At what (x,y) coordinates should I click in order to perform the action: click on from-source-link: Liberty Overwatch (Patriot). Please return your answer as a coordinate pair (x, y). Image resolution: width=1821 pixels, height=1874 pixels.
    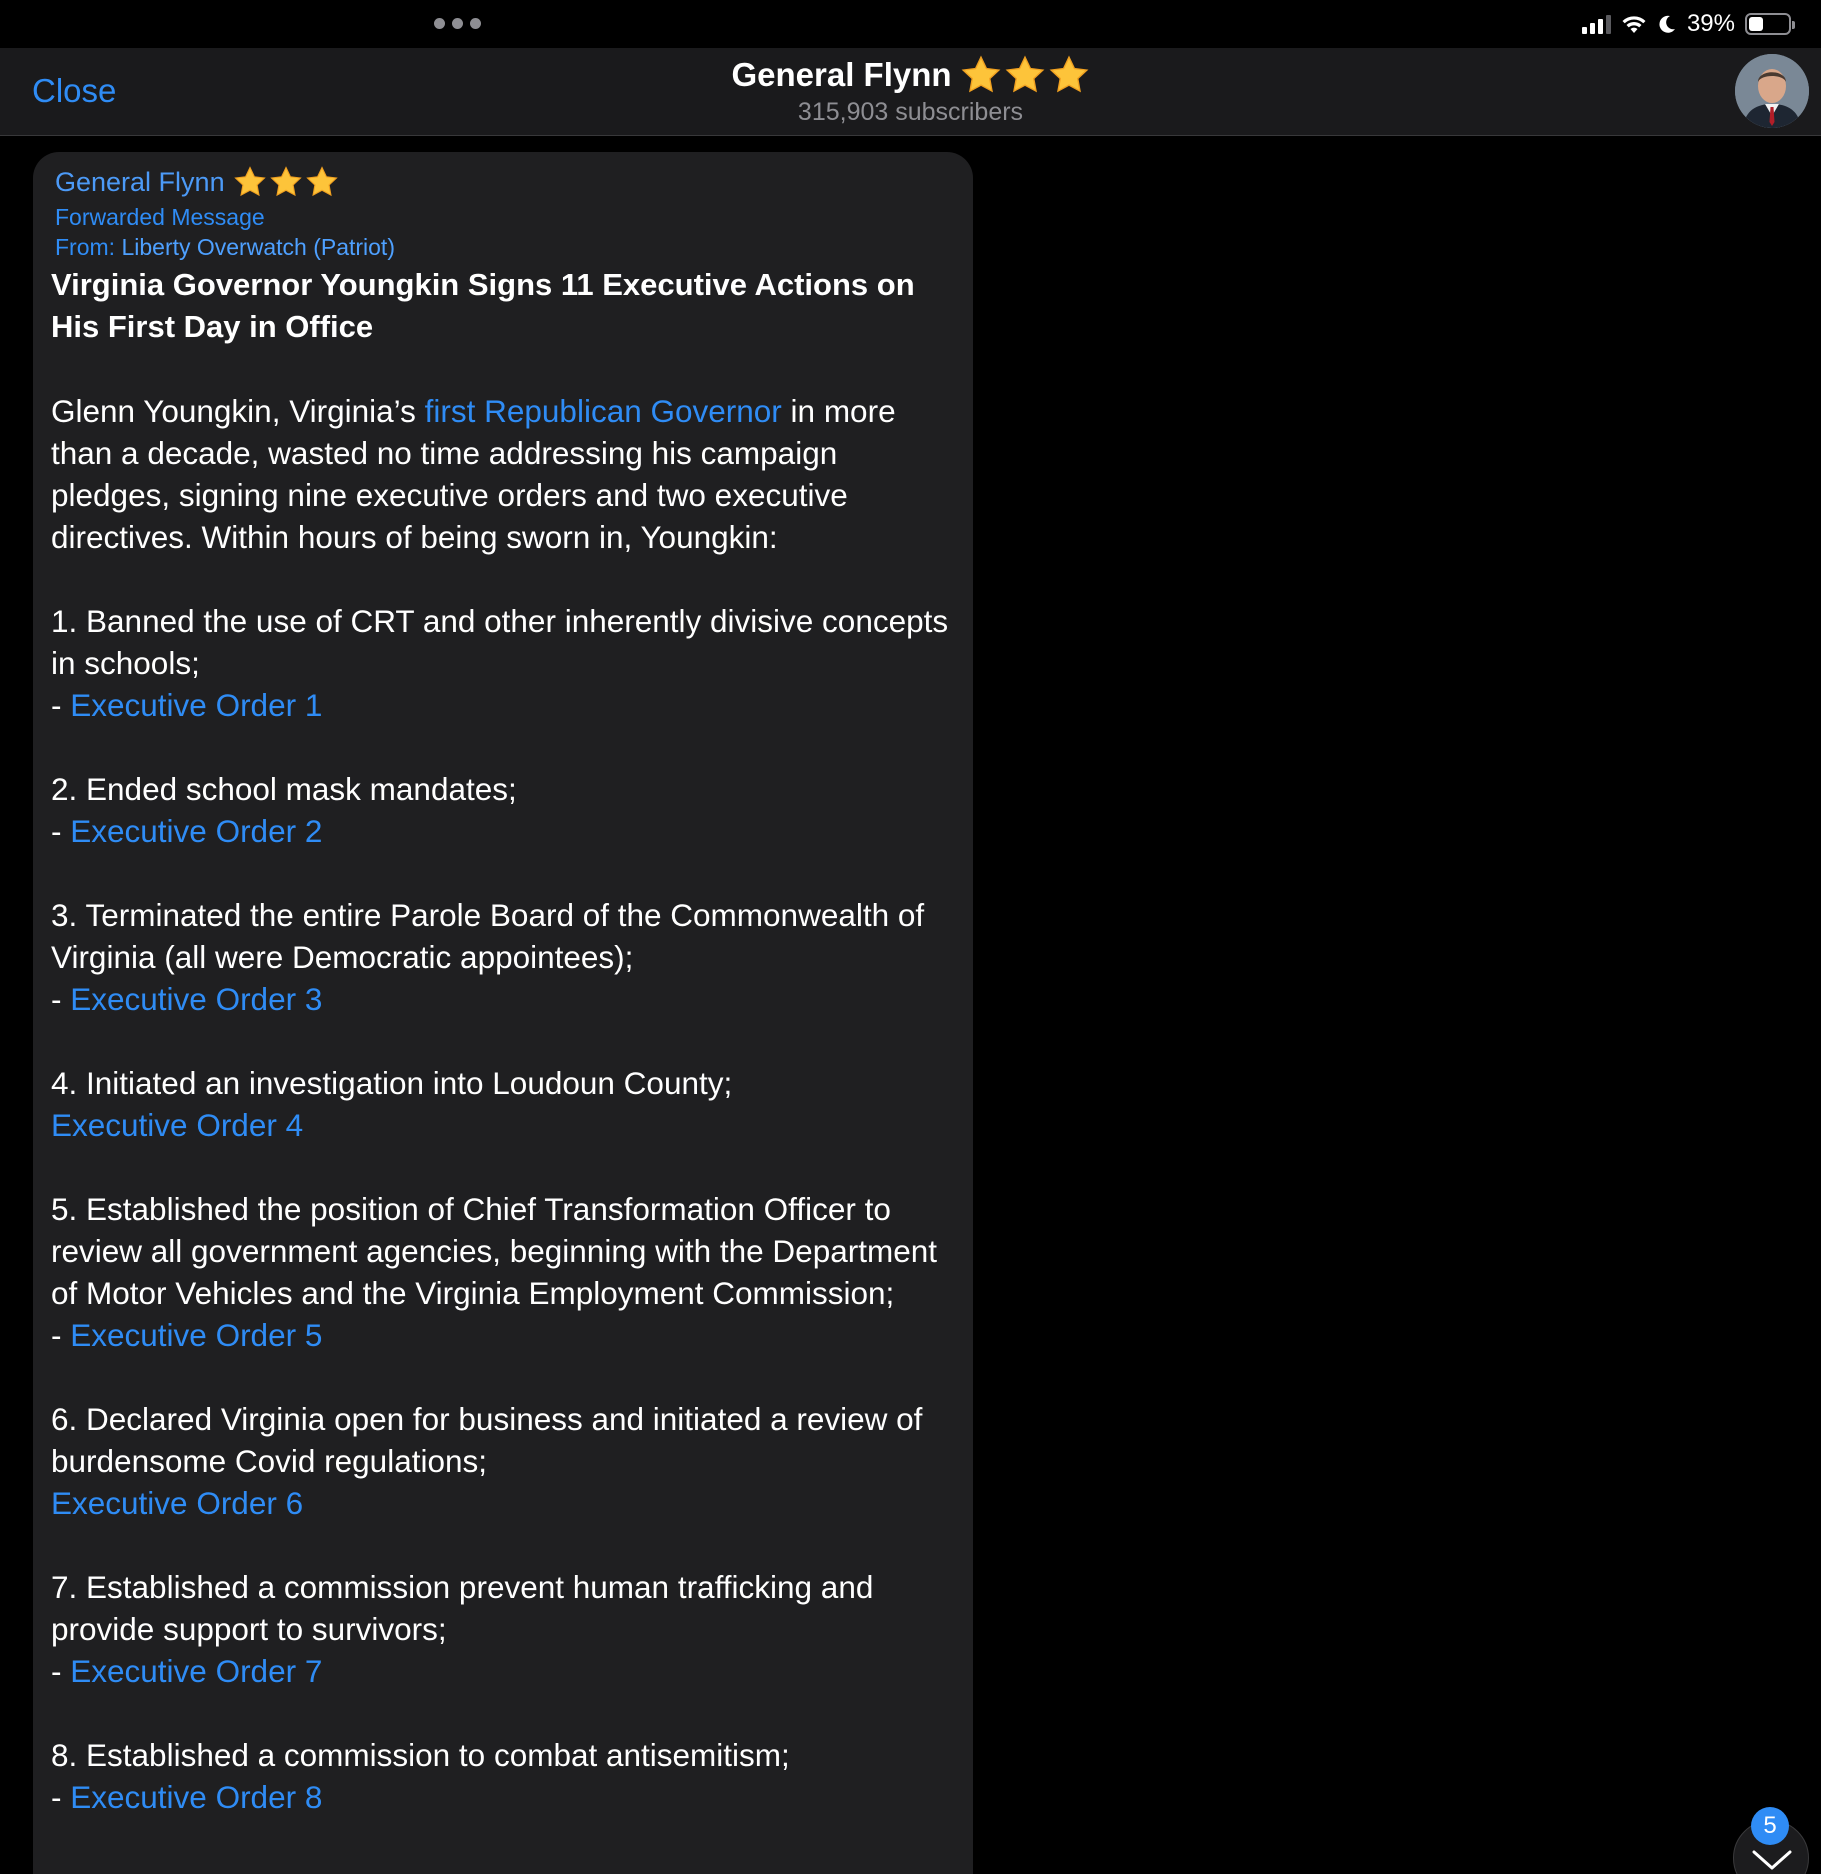
    Looking at the image, I should click on (258, 247).